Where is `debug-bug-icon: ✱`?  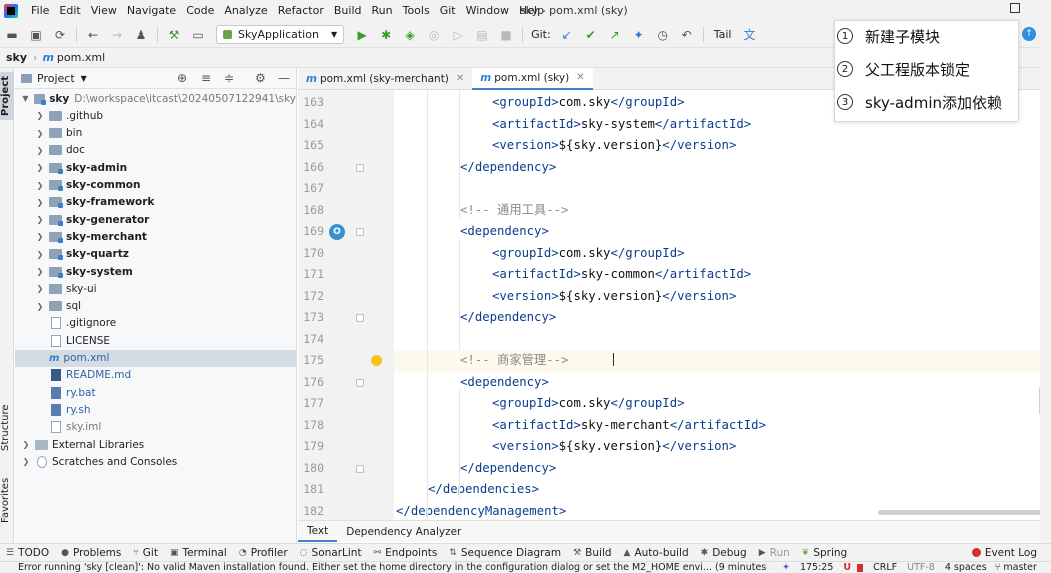
debug-bug-icon: ✱ is located at coordinates (386, 35).